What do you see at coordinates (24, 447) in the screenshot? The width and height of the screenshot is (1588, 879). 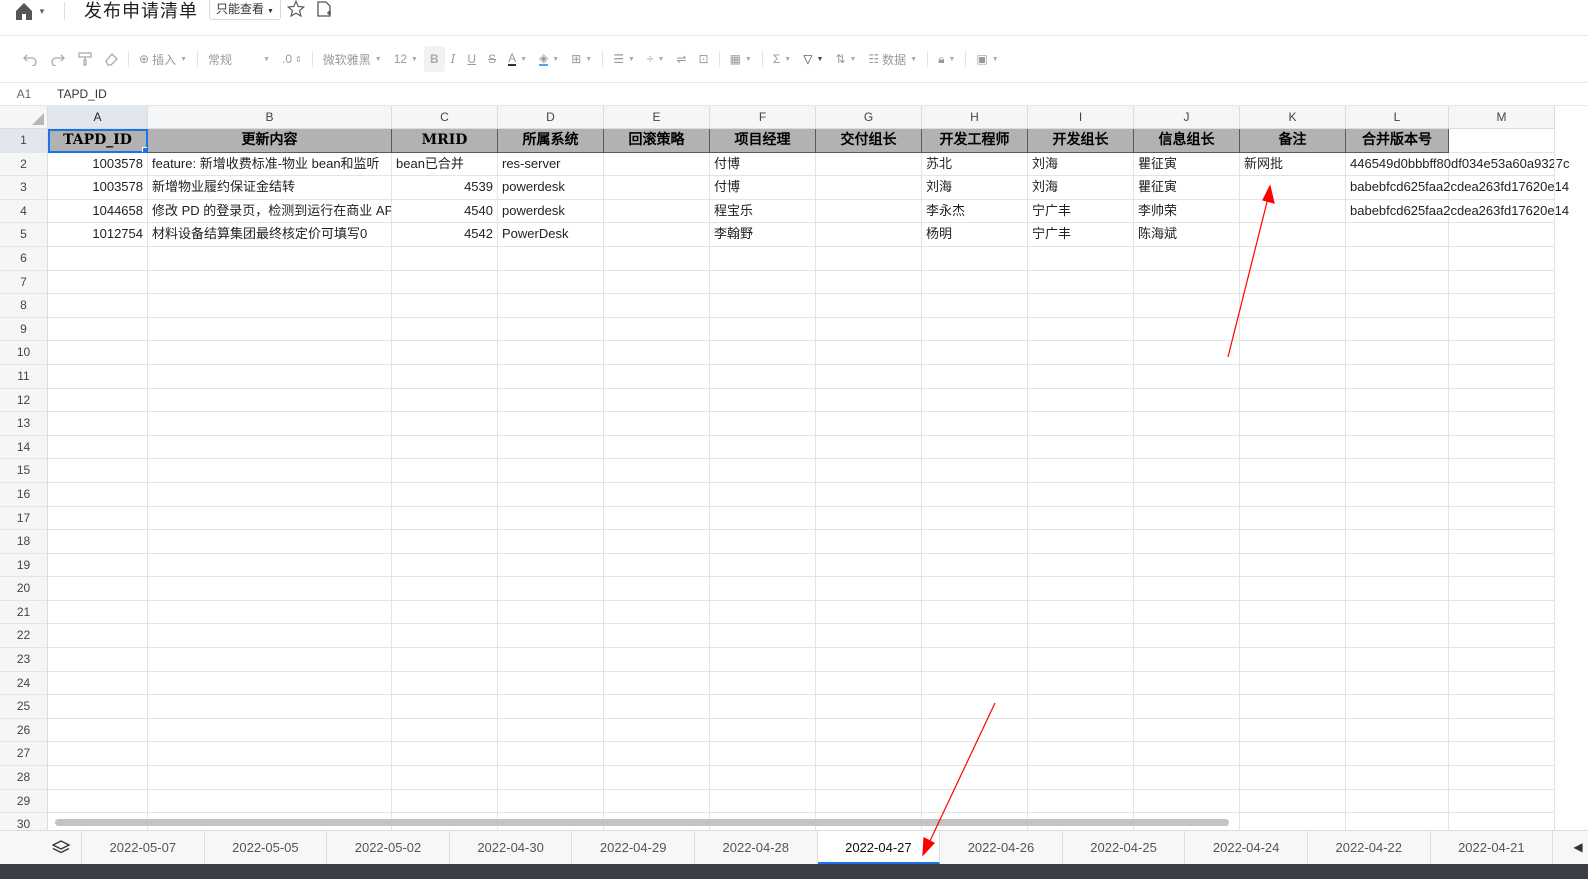 I see `row-header: 14` at bounding box center [24, 447].